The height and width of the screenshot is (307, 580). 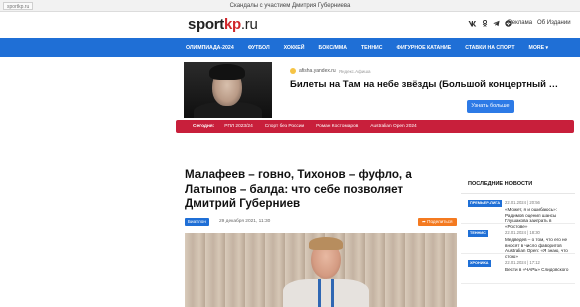 I want to click on nav-item-tennis: ТЕННИС, so click(x=372, y=48).